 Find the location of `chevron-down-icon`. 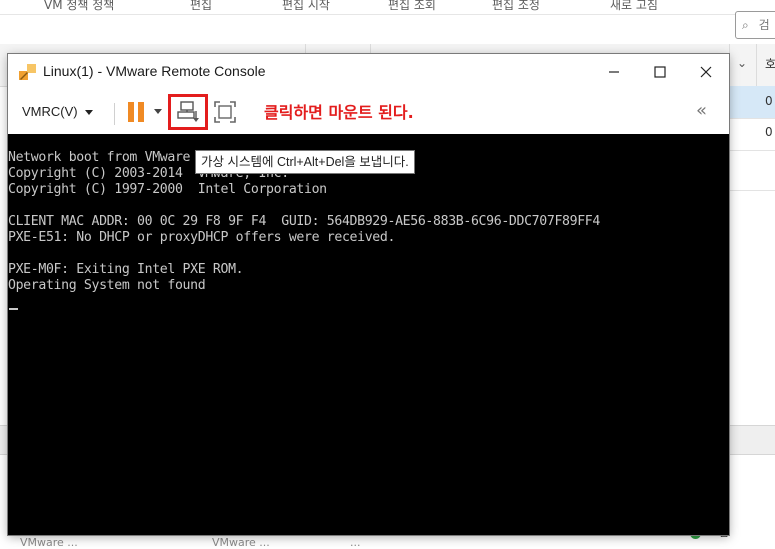

chevron-down-icon is located at coordinates (88, 113).